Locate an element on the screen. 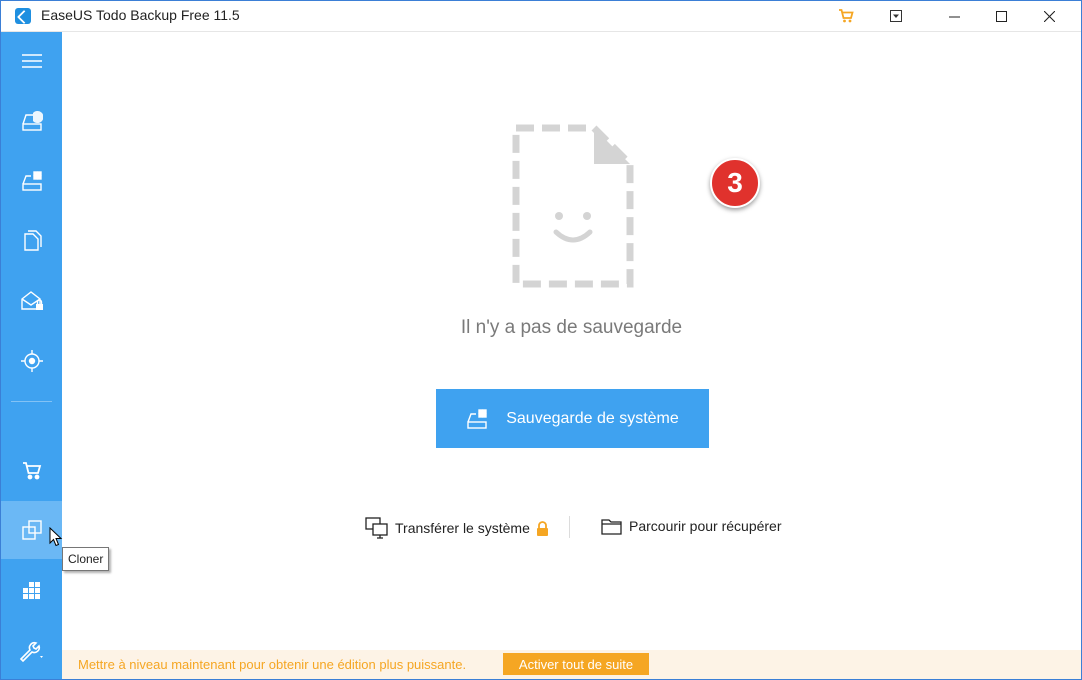 The image size is (1082, 680). activate-now-button: Activer tout de suite is located at coordinates (576, 664).